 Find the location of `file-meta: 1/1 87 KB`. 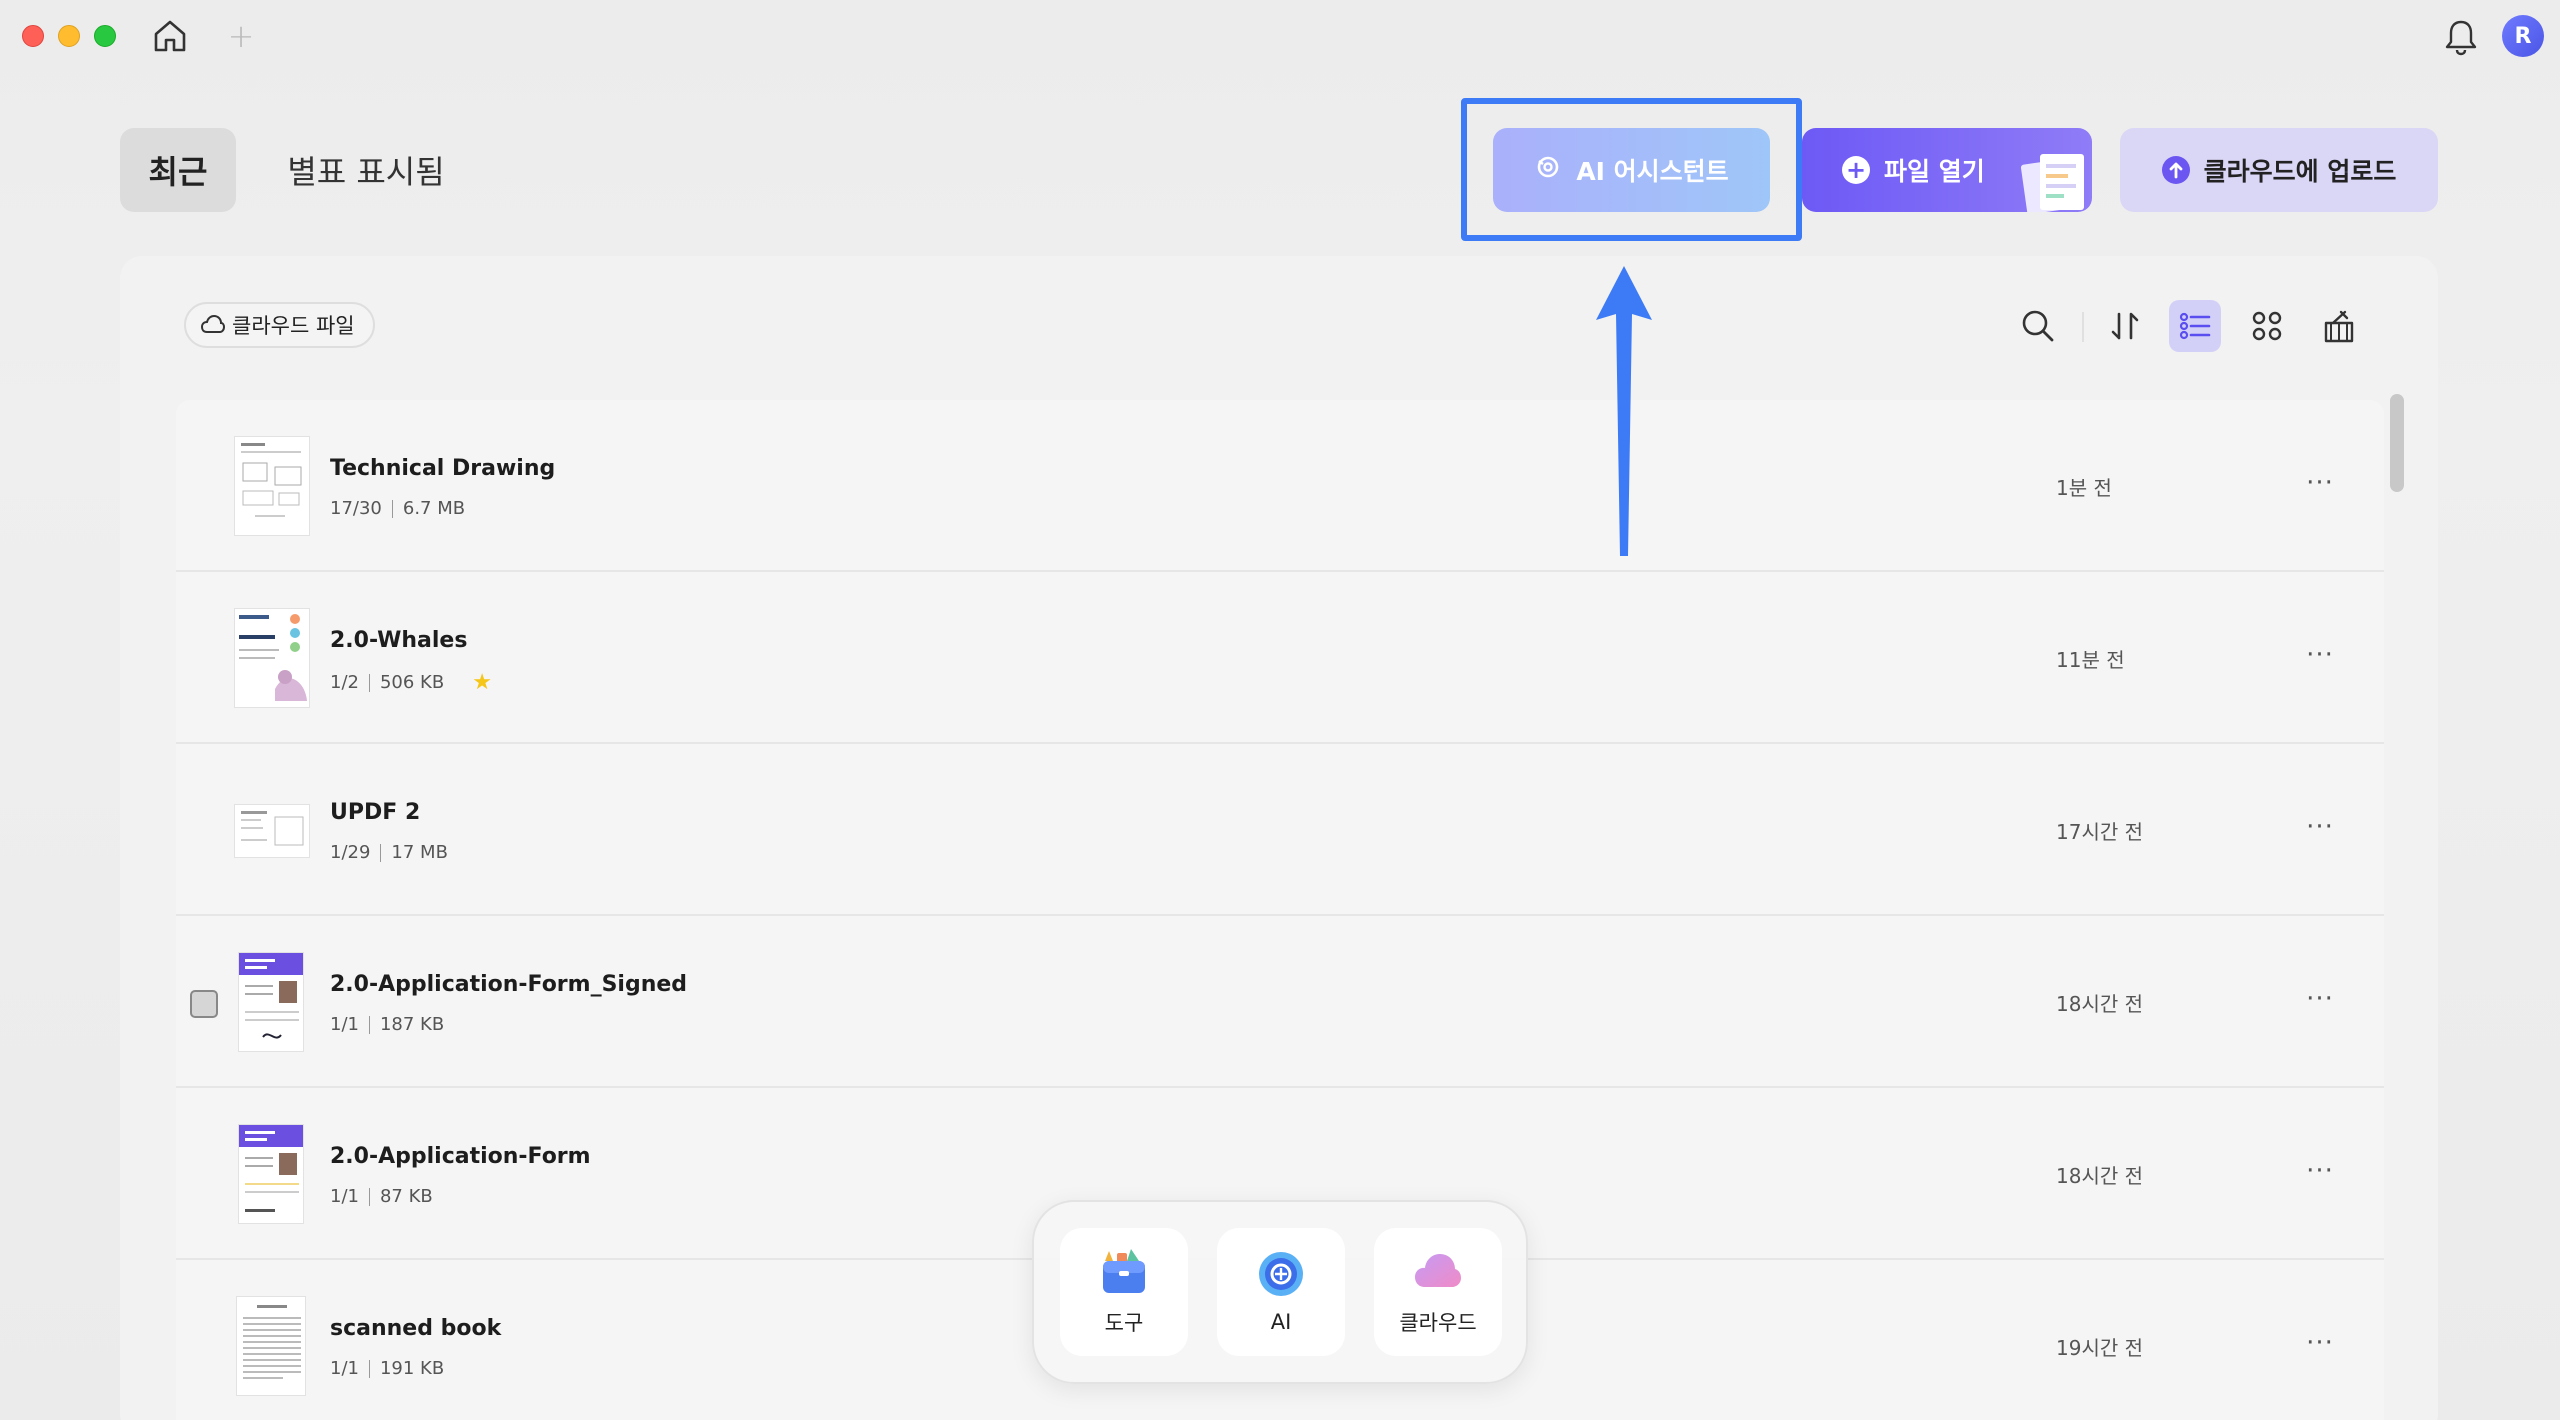

file-meta: 1/1 87 KB is located at coordinates (381, 1196).